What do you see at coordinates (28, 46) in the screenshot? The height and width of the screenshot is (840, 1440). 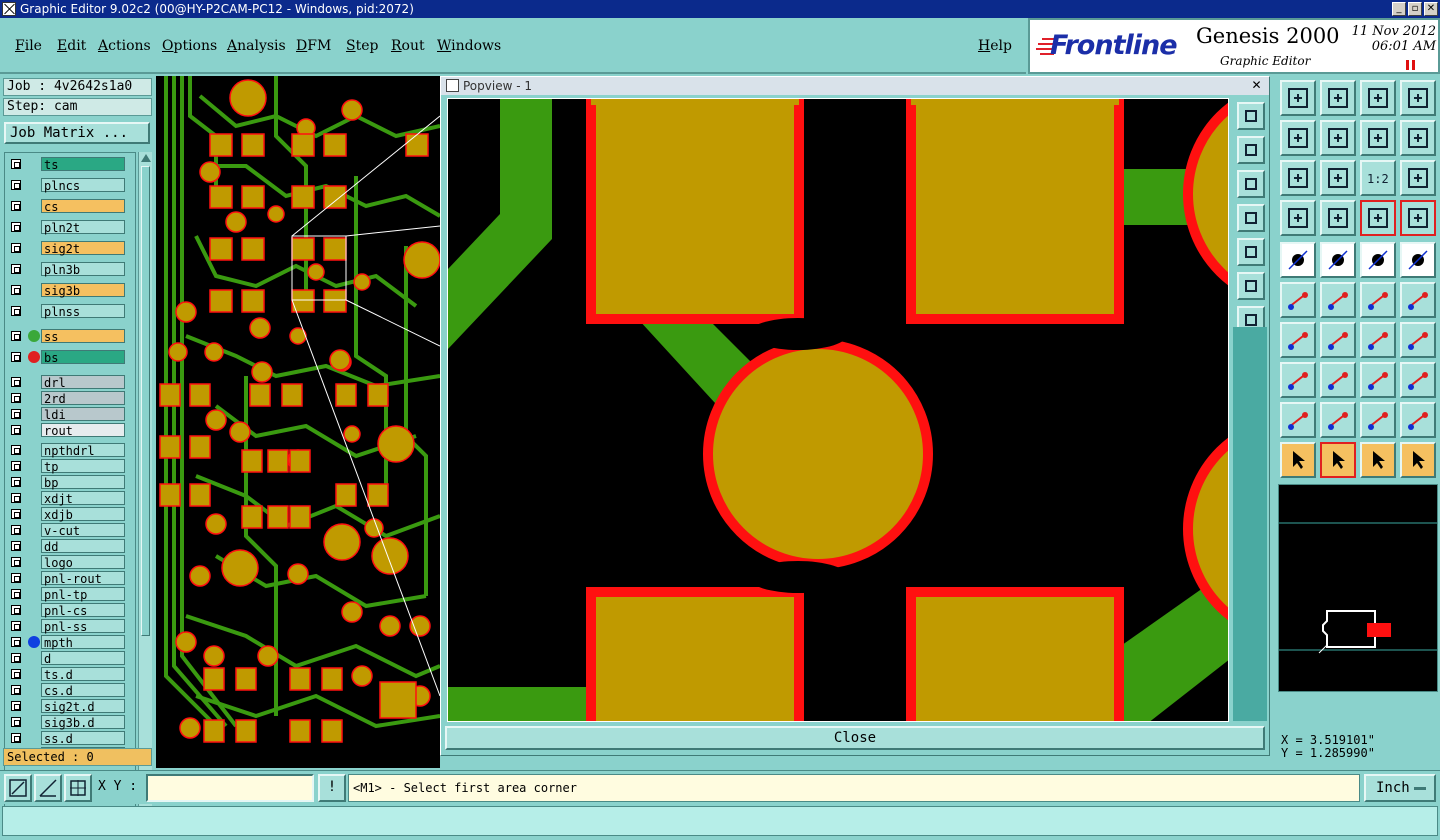 I see `menu-file: File` at bounding box center [28, 46].